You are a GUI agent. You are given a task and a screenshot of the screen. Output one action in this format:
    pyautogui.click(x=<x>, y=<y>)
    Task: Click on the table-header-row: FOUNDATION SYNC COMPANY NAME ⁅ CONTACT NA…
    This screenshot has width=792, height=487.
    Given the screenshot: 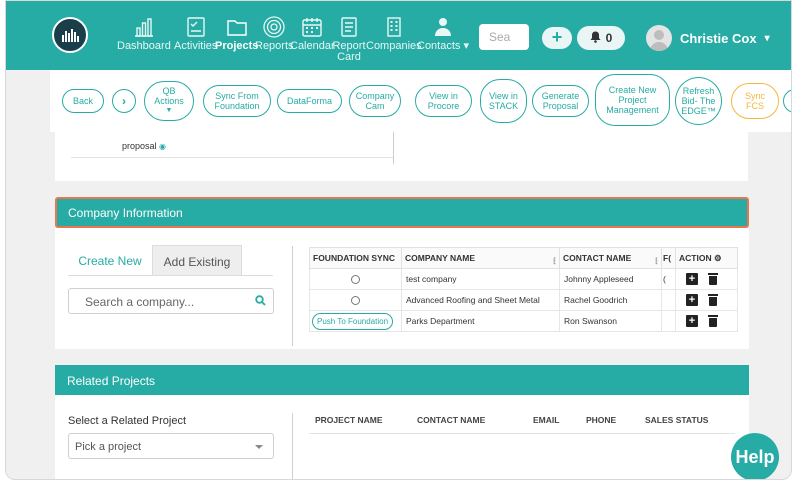 What is the action you would take?
    pyautogui.click(x=523, y=258)
    